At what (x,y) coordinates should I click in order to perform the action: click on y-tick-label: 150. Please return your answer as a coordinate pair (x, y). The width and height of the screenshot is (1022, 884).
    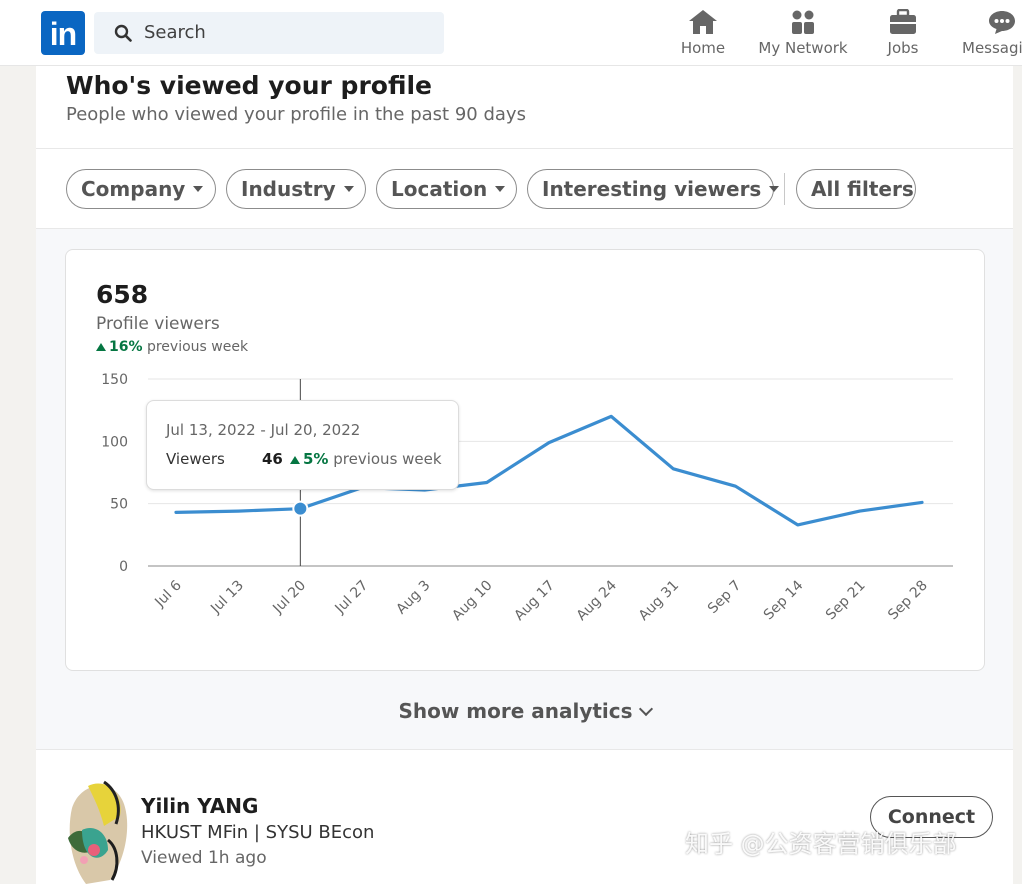
    Looking at the image, I should click on (114, 380).